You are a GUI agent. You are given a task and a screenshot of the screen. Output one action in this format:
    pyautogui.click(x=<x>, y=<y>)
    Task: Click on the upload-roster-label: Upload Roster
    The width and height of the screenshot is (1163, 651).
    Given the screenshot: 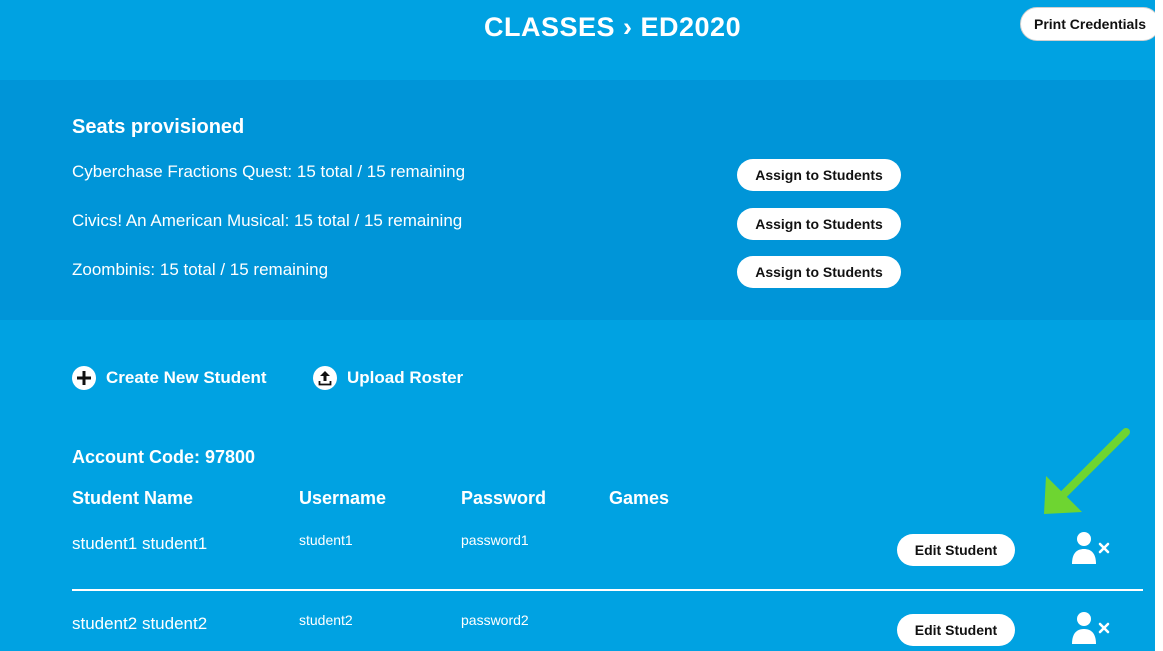 What is the action you would take?
    pyautogui.click(x=405, y=377)
    